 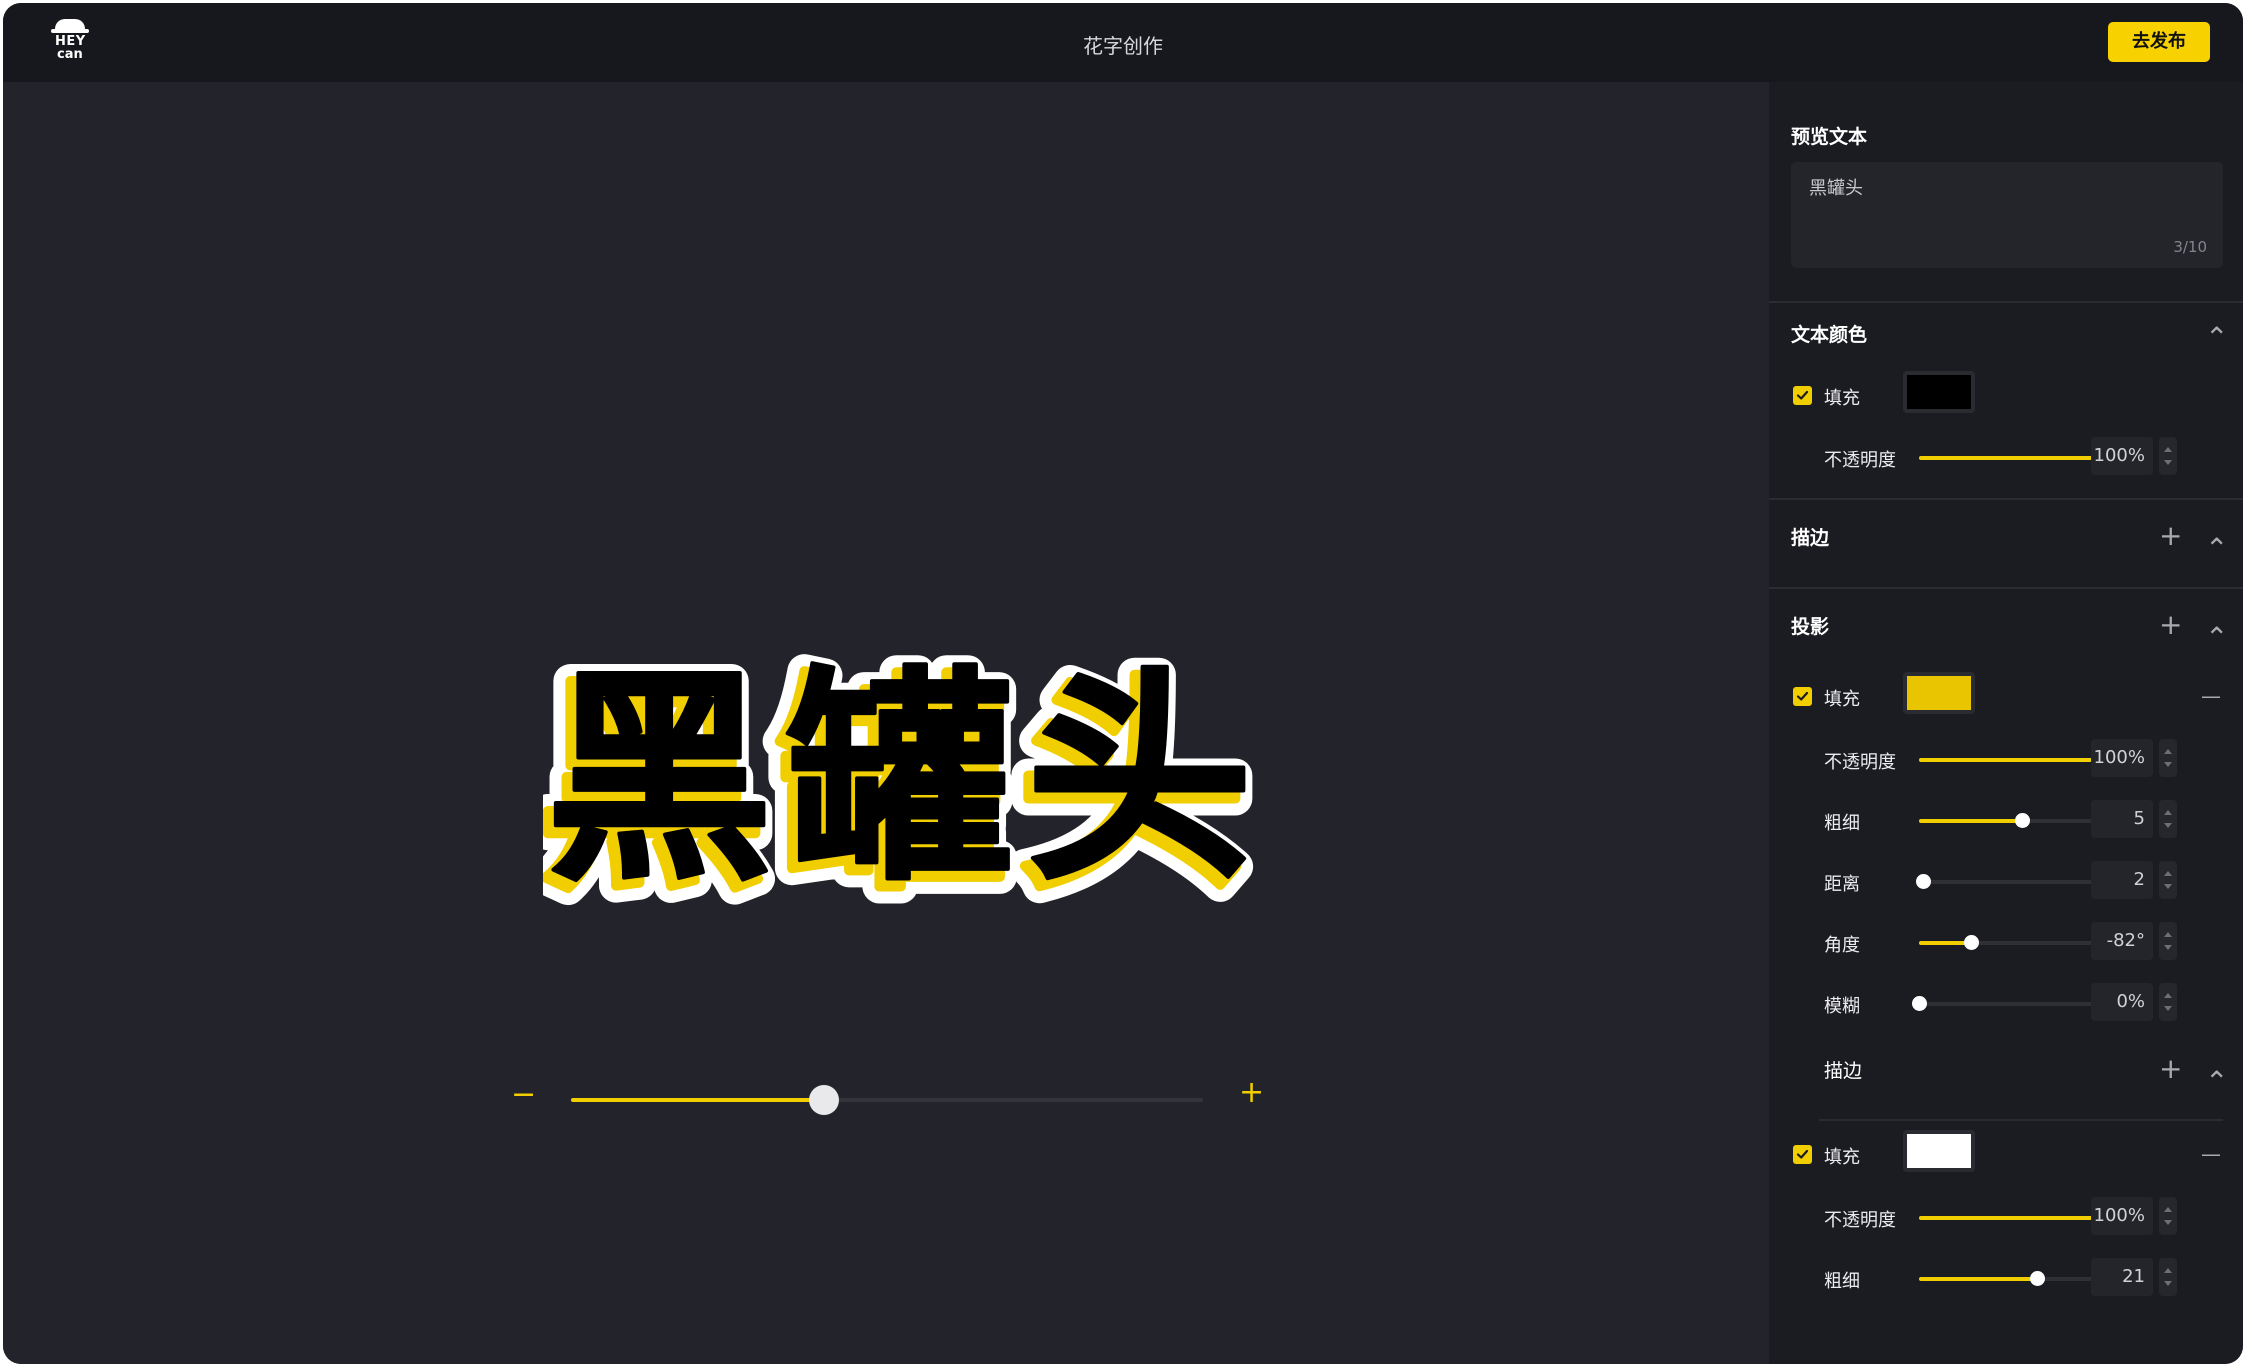 I want to click on stroke-title: 描边, so click(x=1810, y=538).